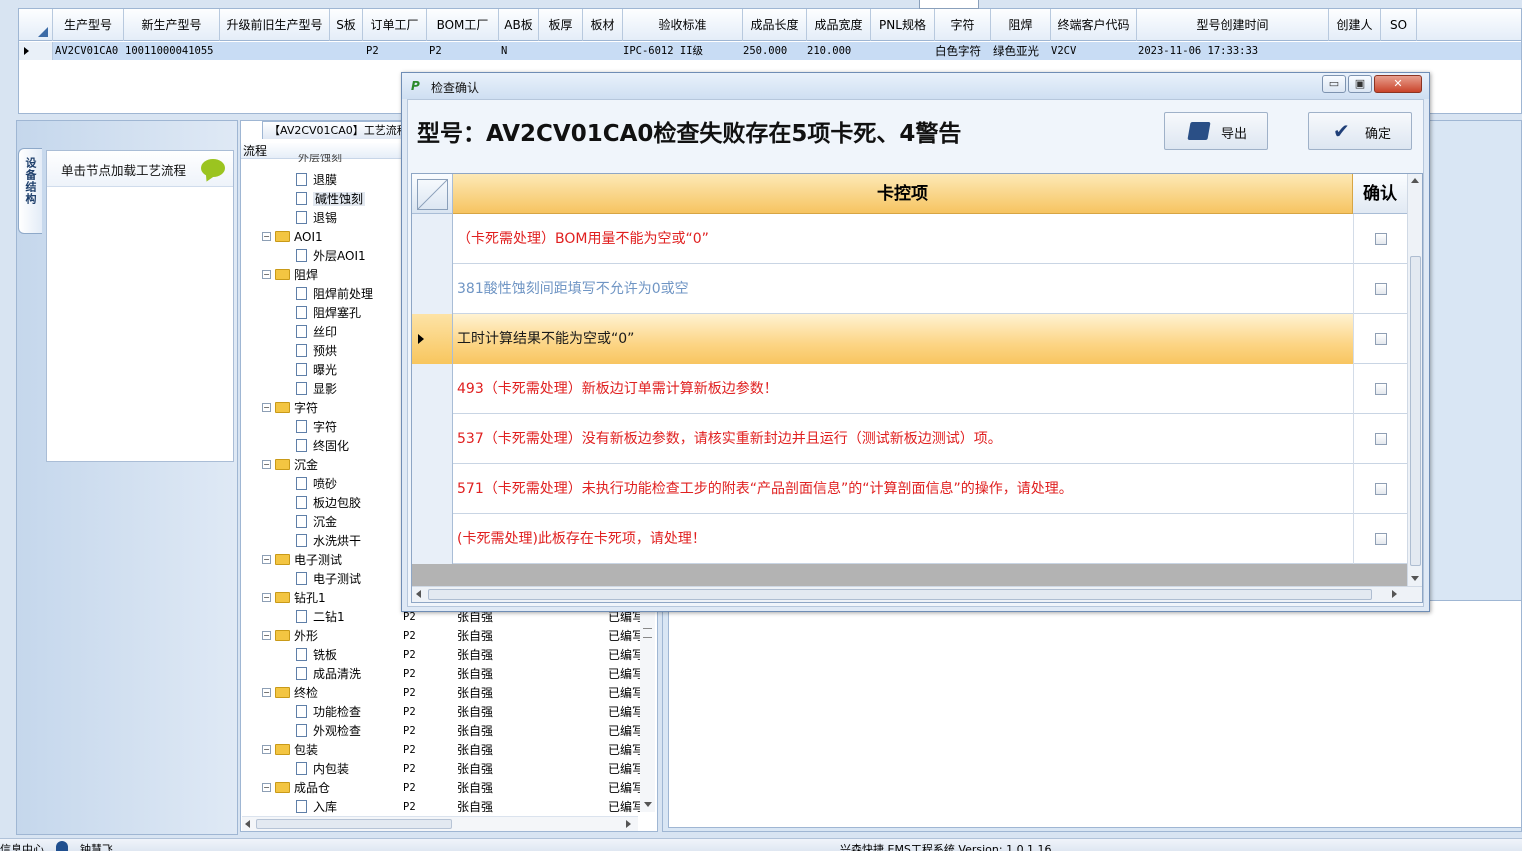  What do you see at coordinates (328, 503) in the screenshot?
I see `tree-step-node: 板边包胶` at bounding box center [328, 503].